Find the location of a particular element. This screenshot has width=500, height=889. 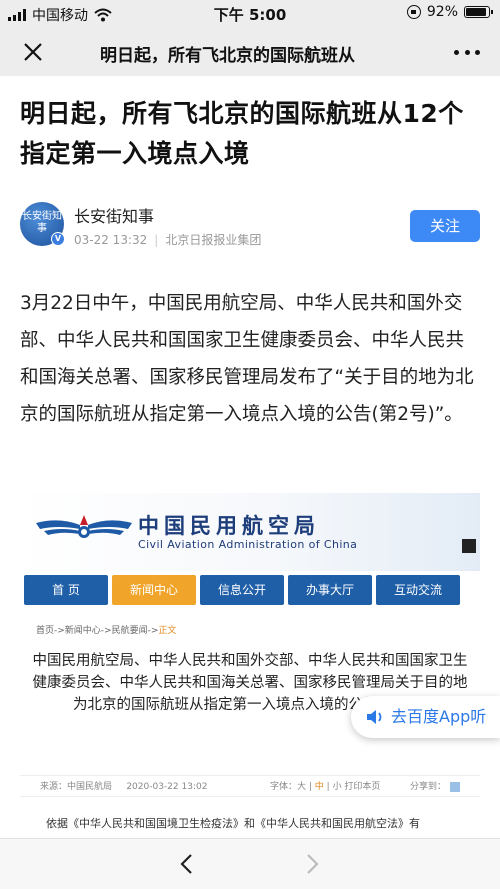

breadcrumb-current: 正文 is located at coordinates (167, 631).